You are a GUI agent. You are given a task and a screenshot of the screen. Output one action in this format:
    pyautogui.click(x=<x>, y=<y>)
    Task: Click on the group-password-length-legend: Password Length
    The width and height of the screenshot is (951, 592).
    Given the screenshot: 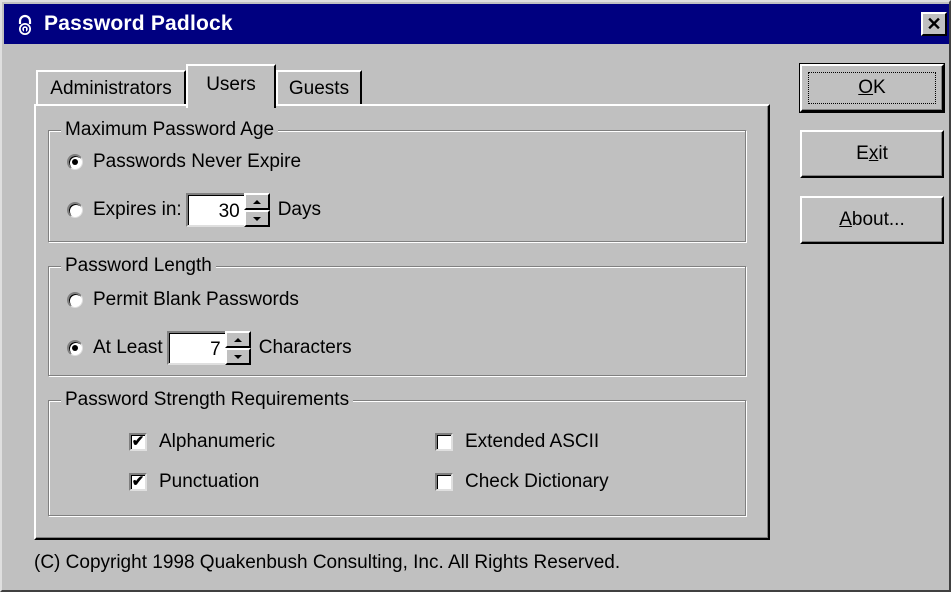 What is the action you would take?
    pyautogui.click(x=138, y=266)
    